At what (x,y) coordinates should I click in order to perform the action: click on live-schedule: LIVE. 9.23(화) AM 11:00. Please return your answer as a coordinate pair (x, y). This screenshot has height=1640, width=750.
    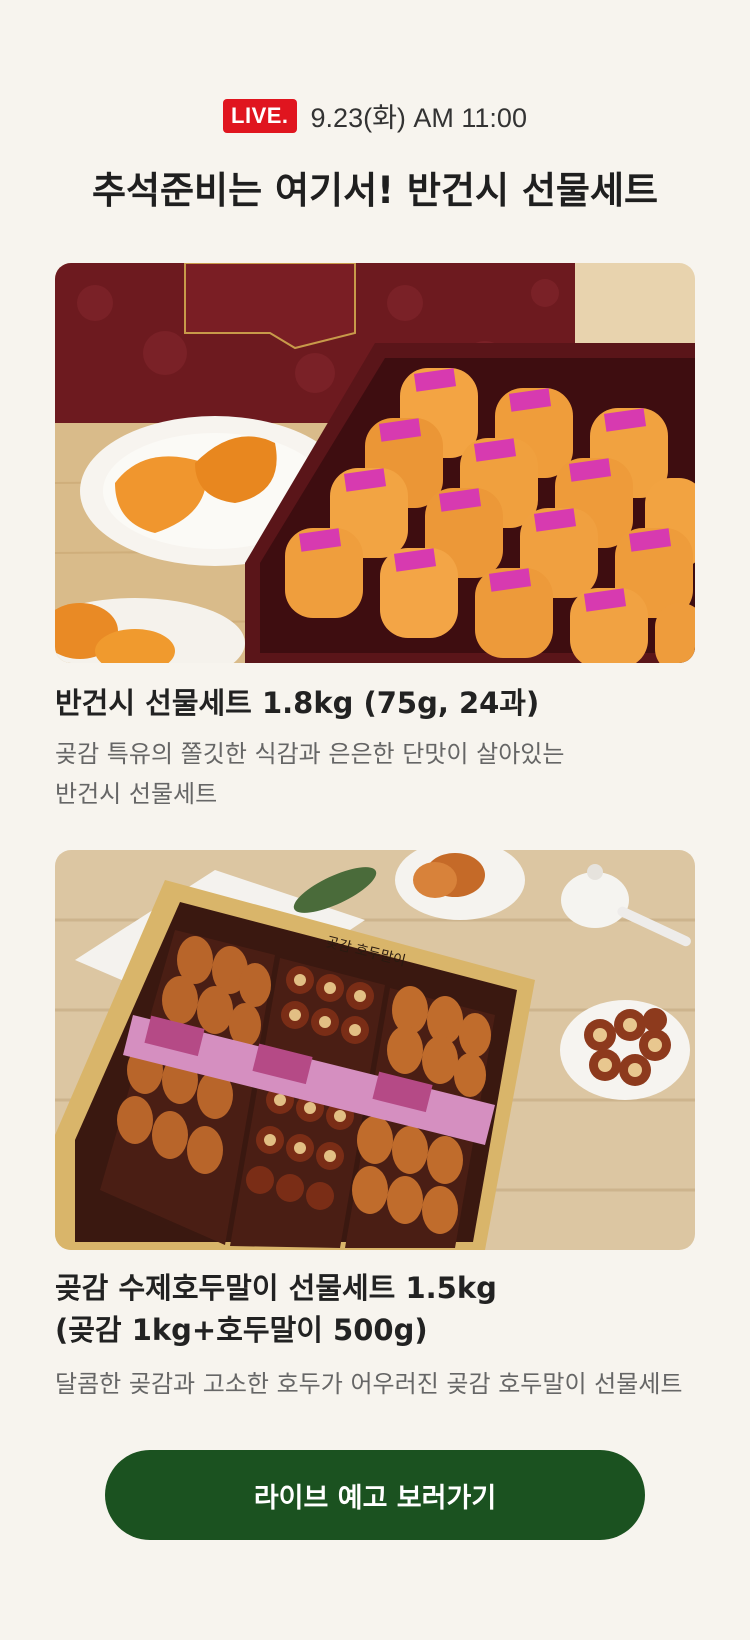
    Looking at the image, I should click on (375, 115).